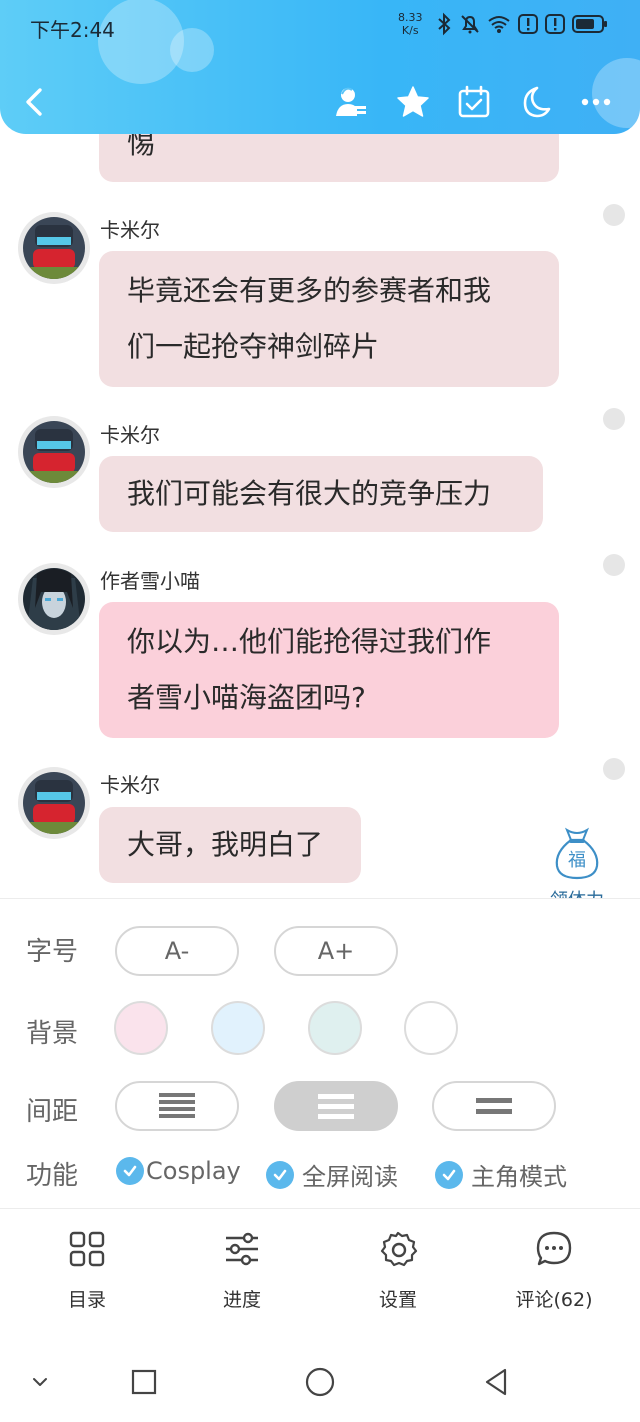  I want to click on status-bar: 下午2:44 8.33 K/s, so click(320, 25).